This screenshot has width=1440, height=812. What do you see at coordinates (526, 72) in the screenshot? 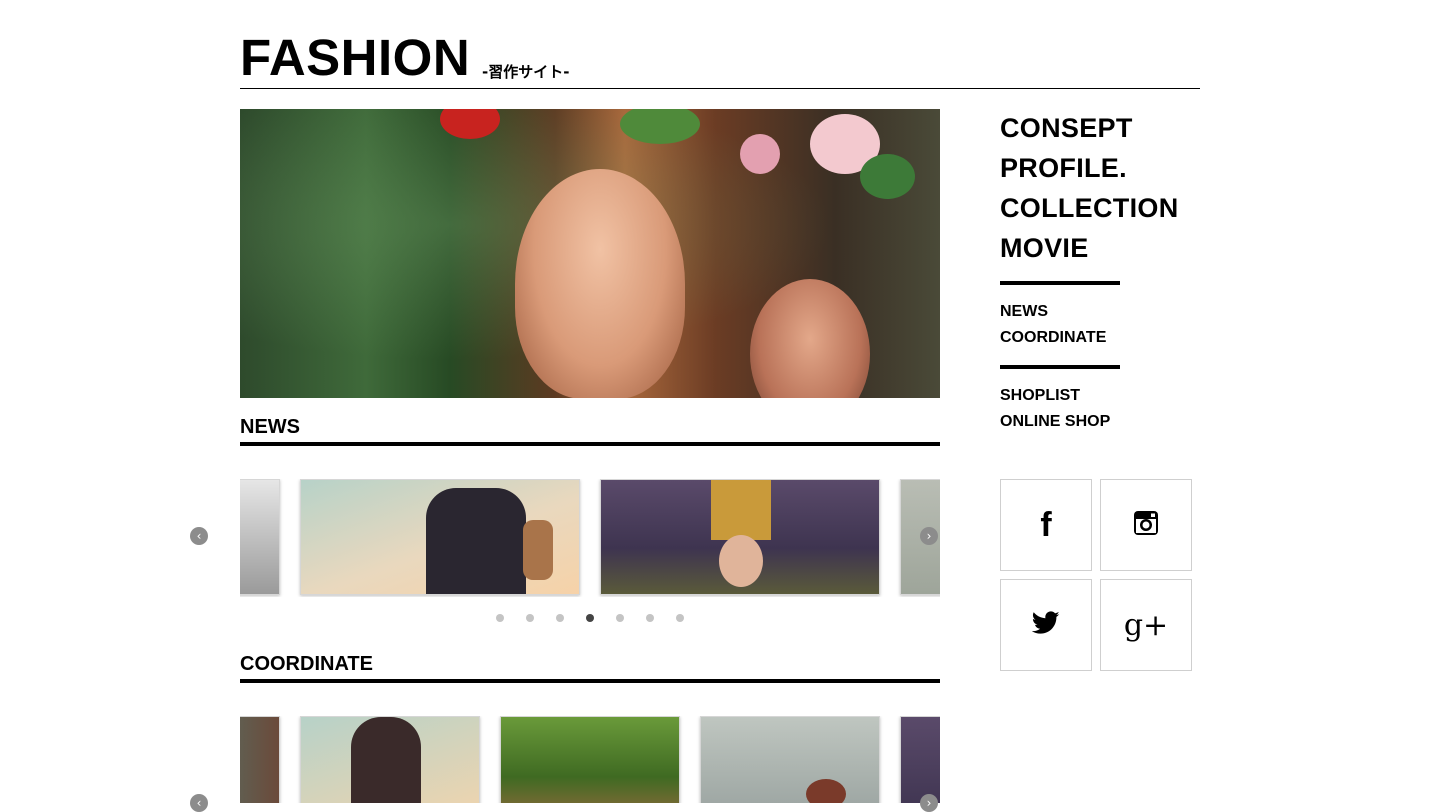
I see `site-tagline: -習作サイト-` at bounding box center [526, 72].